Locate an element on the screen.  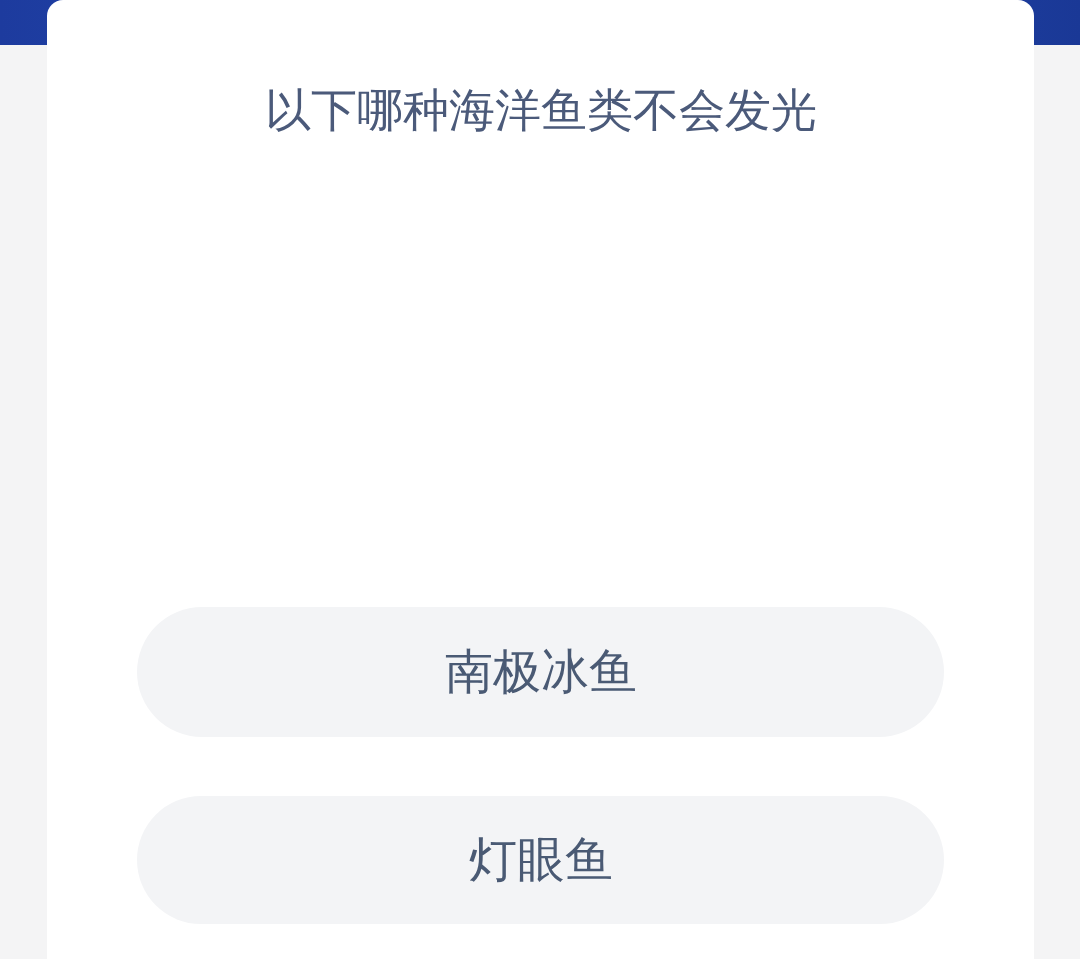
answer-option: 灯眼鱼 is located at coordinates (540, 860).